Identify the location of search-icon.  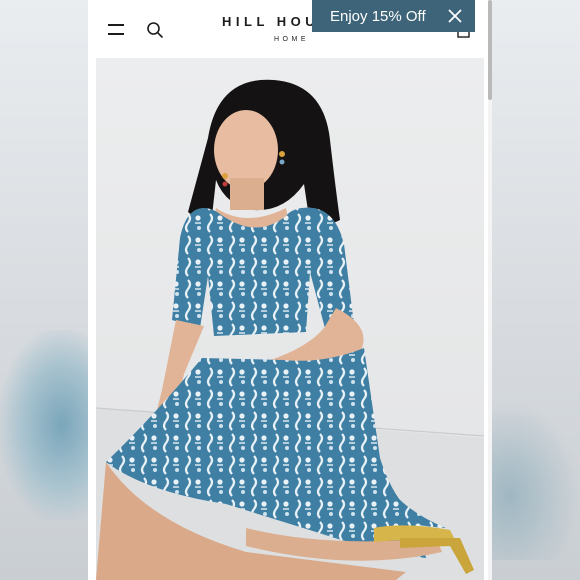
(155, 30).